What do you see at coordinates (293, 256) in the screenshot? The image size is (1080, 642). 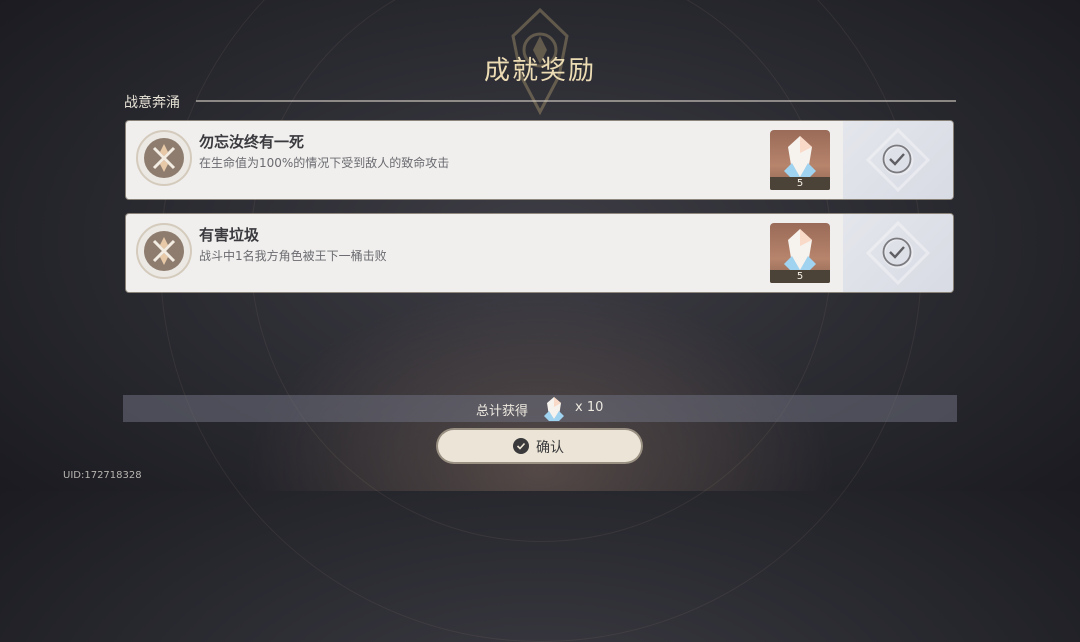 I see `achievement-description: 战斗中1名我方角色被王下一桶击败` at bounding box center [293, 256].